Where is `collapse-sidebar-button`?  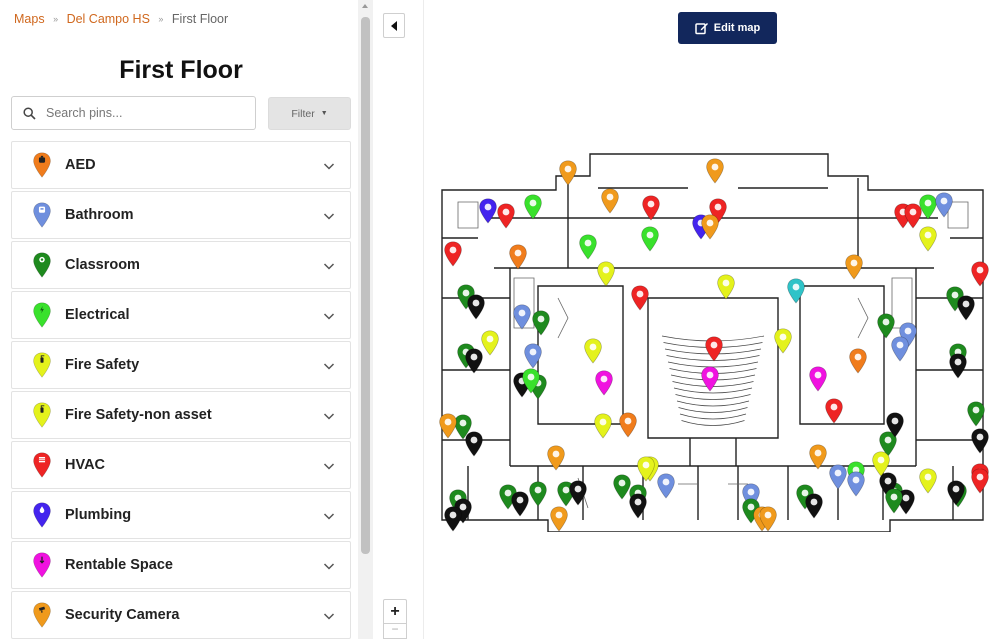
collapse-sidebar-button is located at coordinates (394, 25).